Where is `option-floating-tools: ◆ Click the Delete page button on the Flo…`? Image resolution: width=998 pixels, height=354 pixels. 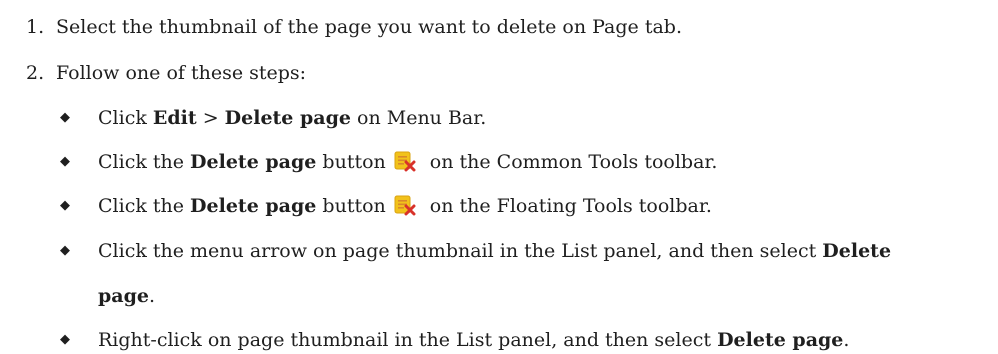
option-floating-tools: ◆ Click the Delete page button on the Flo… is located at coordinates (386, 206).